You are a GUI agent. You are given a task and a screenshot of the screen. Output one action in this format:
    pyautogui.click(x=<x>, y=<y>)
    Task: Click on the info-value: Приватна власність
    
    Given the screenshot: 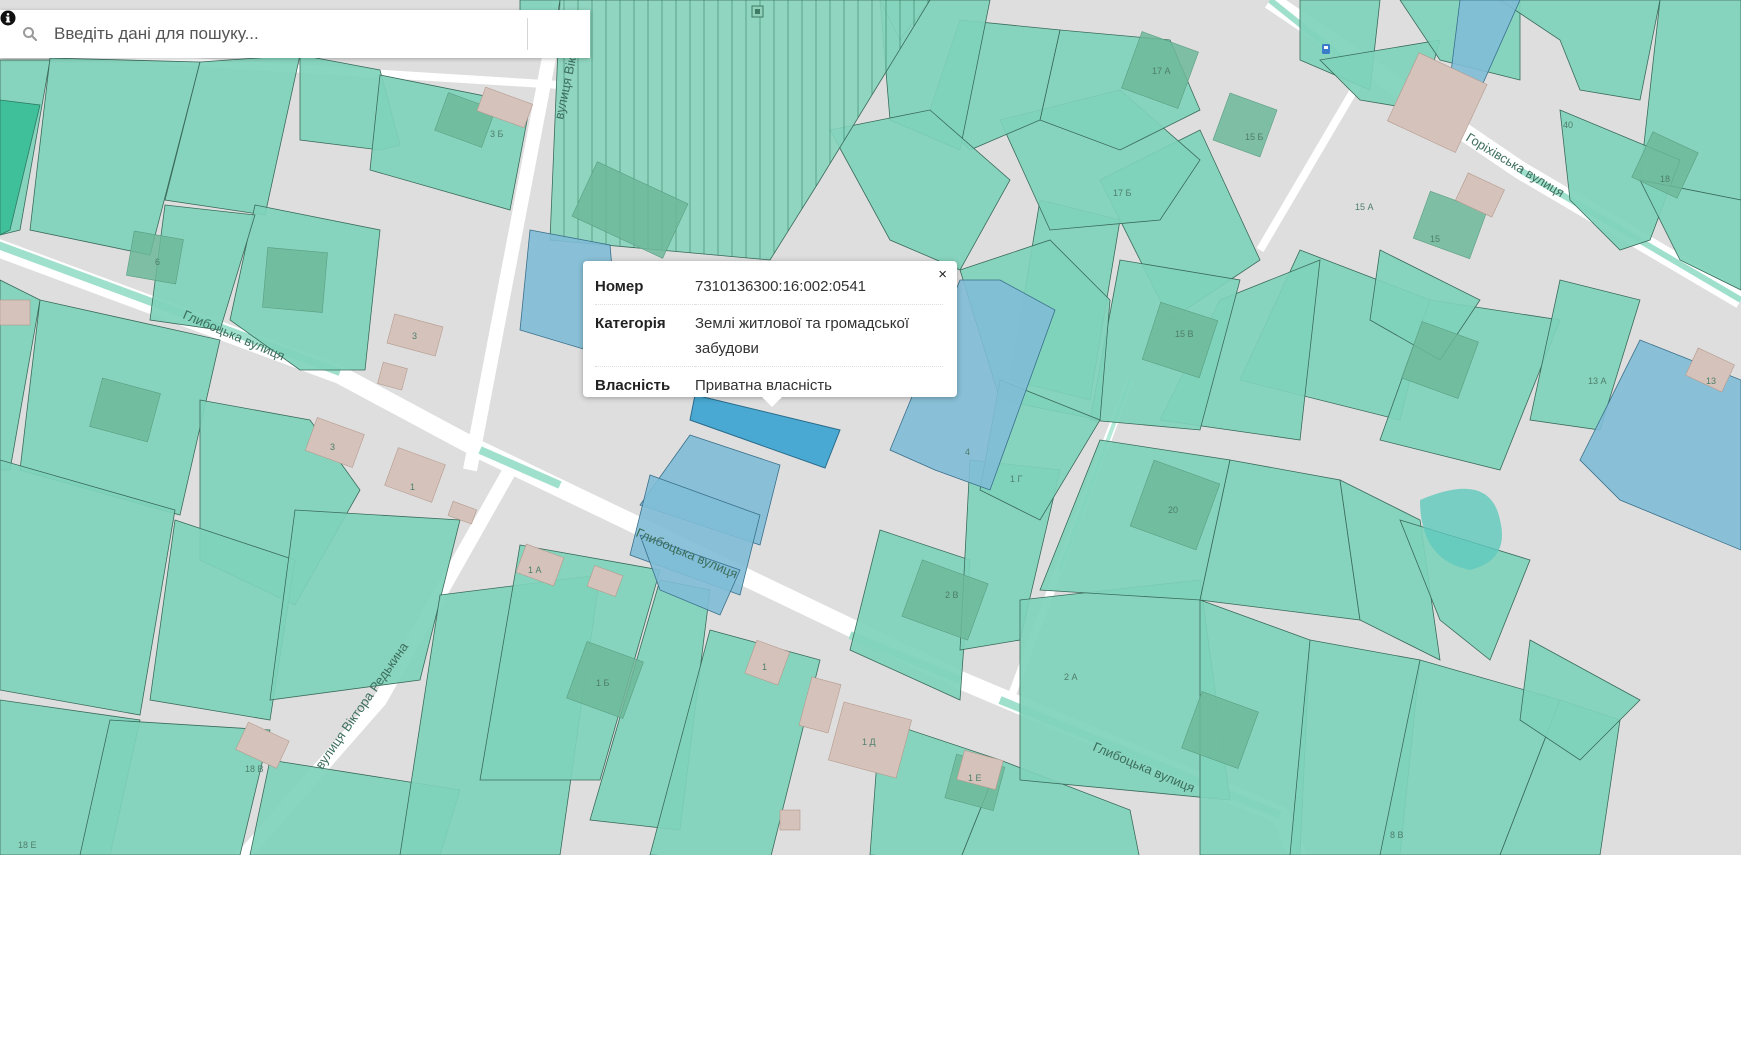 What is the action you would take?
    pyautogui.click(x=819, y=384)
    